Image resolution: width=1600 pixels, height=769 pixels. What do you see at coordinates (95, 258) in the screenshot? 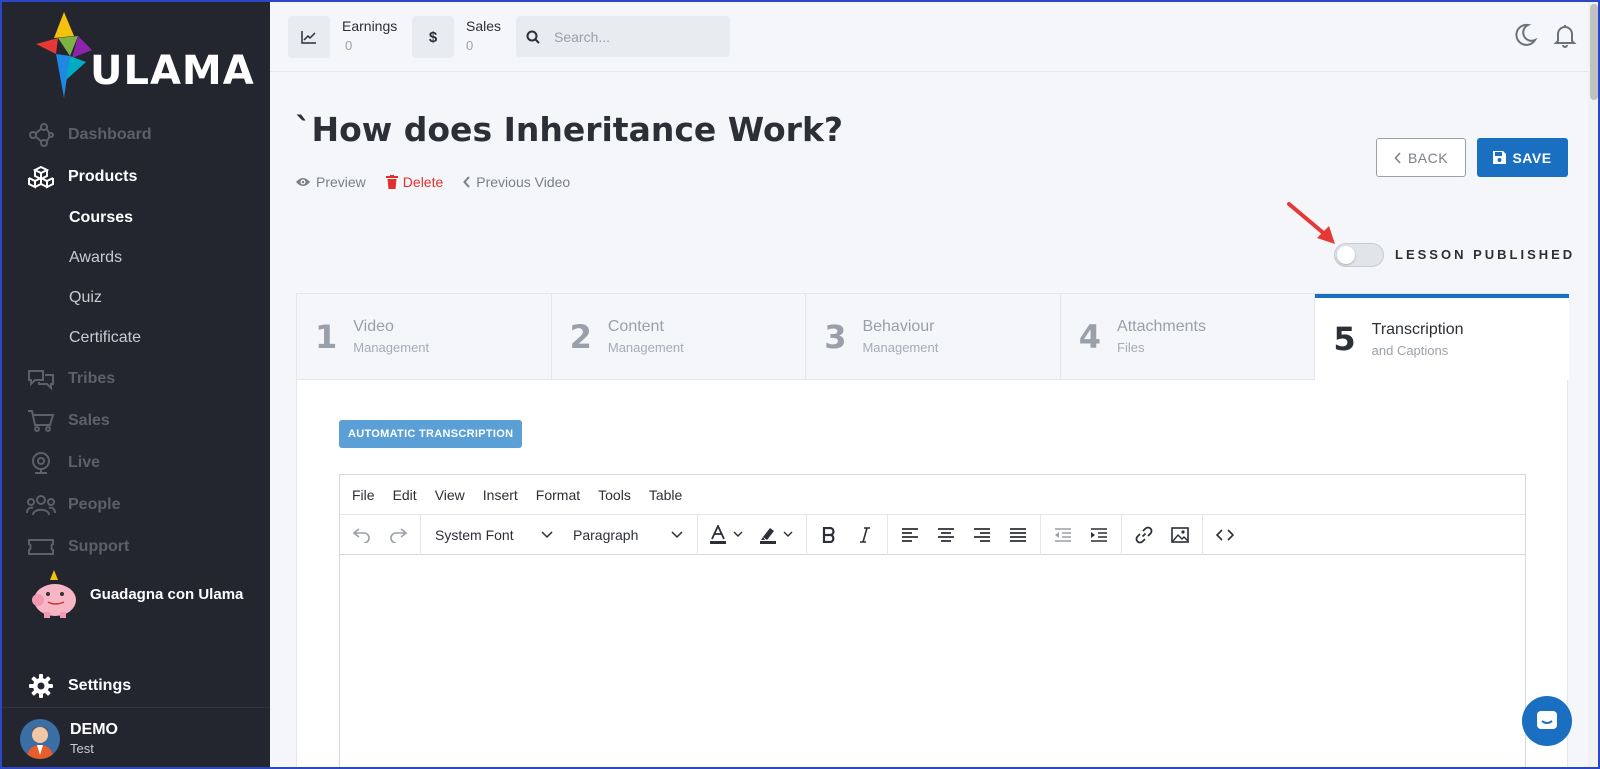
I see `sidebar-subitem-awards: Awards` at bounding box center [95, 258].